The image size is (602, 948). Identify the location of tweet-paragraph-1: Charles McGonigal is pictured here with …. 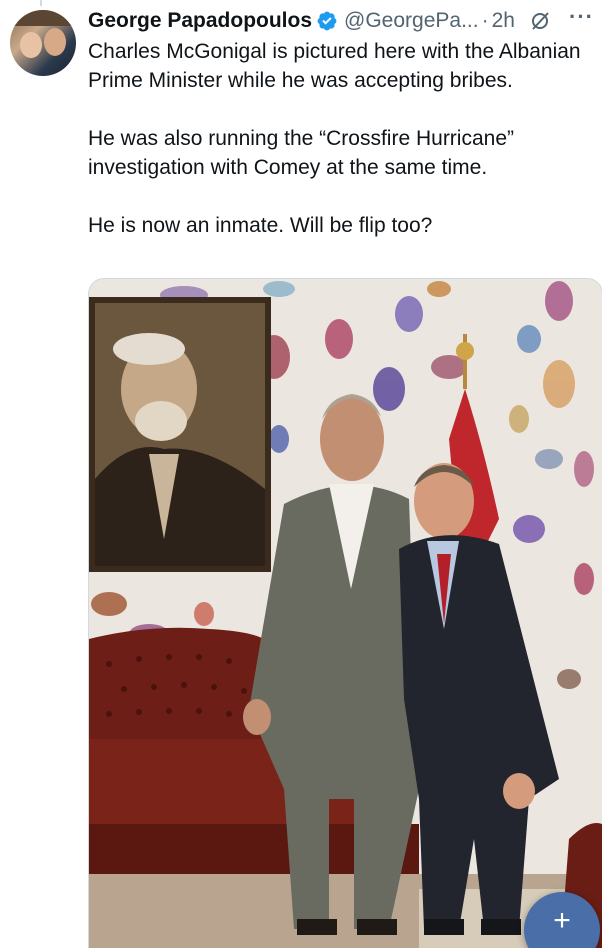
(334, 66).